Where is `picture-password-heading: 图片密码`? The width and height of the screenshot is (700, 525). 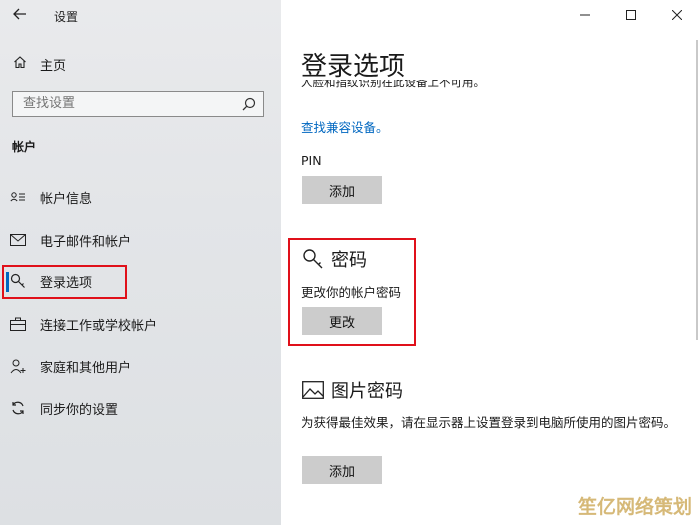 picture-password-heading: 图片密码 is located at coordinates (352, 390).